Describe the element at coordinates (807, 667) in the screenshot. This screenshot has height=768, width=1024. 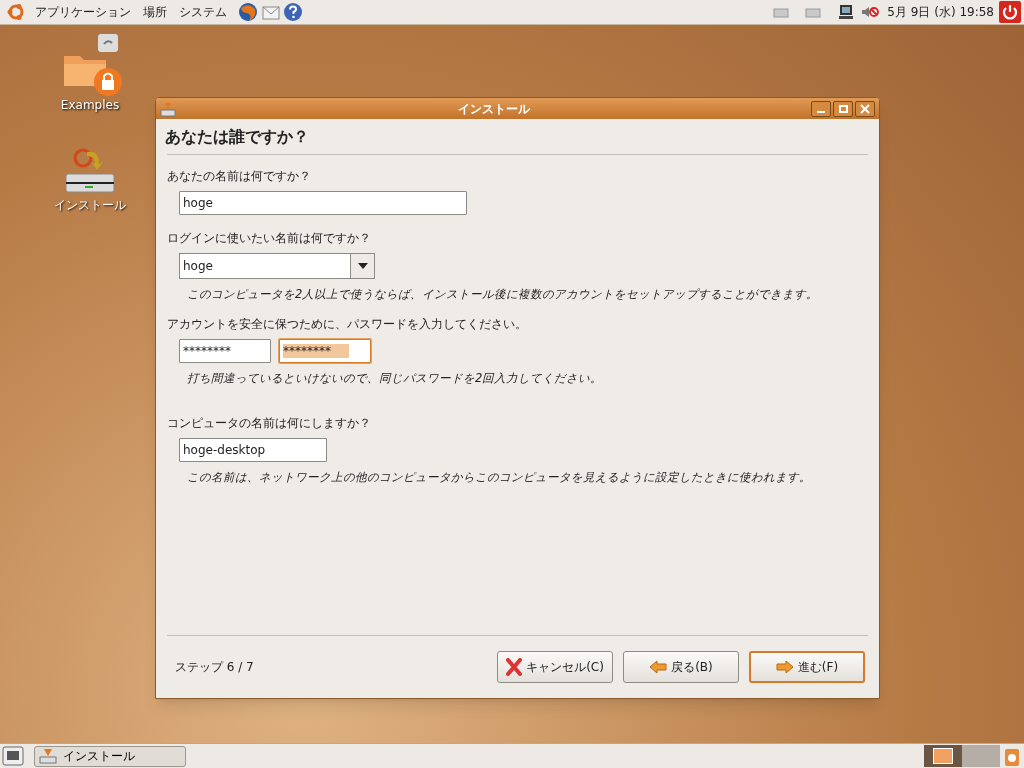
I see `forward-button: 進む(F)` at that location.